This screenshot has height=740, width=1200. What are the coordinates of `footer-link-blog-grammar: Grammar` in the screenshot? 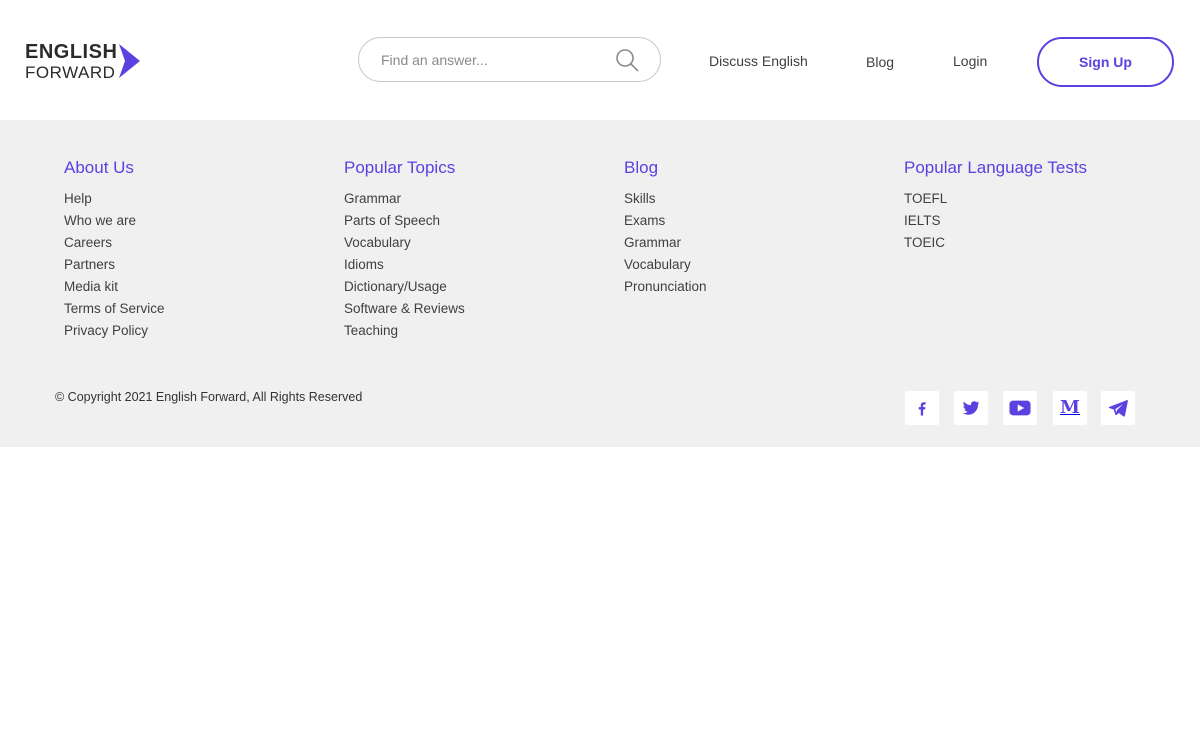 It's located at (652, 242).